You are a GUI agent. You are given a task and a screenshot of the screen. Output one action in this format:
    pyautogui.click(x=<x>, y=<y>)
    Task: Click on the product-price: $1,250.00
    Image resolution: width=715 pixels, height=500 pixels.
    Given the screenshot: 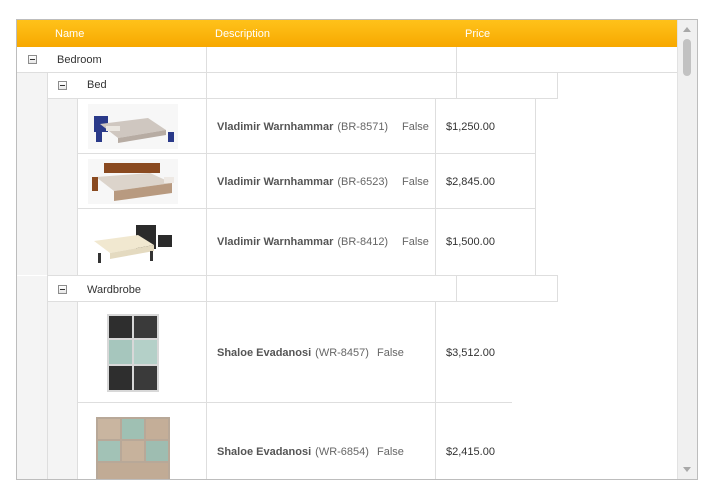 What is the action you would take?
    pyautogui.click(x=470, y=127)
    